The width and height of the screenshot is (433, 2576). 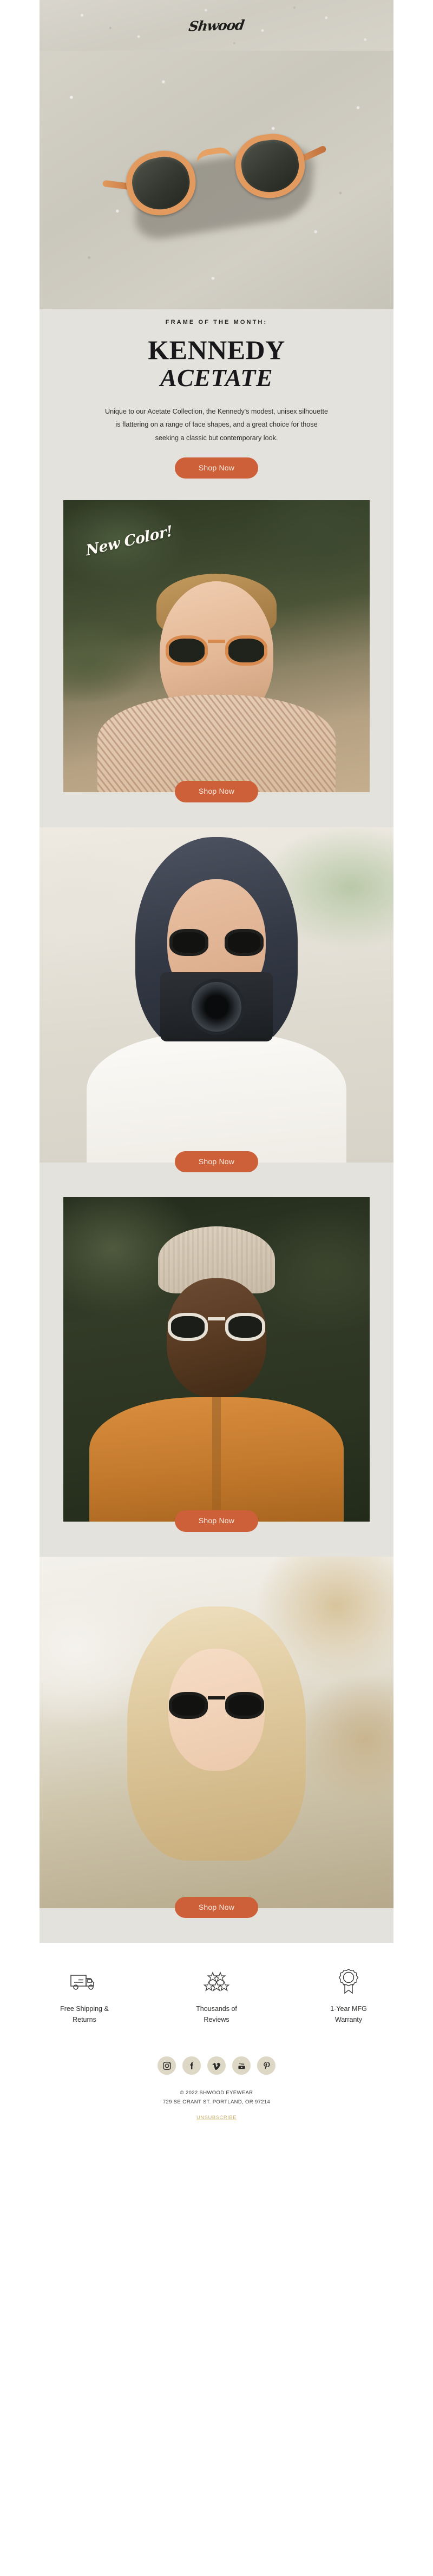 What do you see at coordinates (216, 646) in the screenshot?
I see `lifestyle-image-man-forest: New Color!` at bounding box center [216, 646].